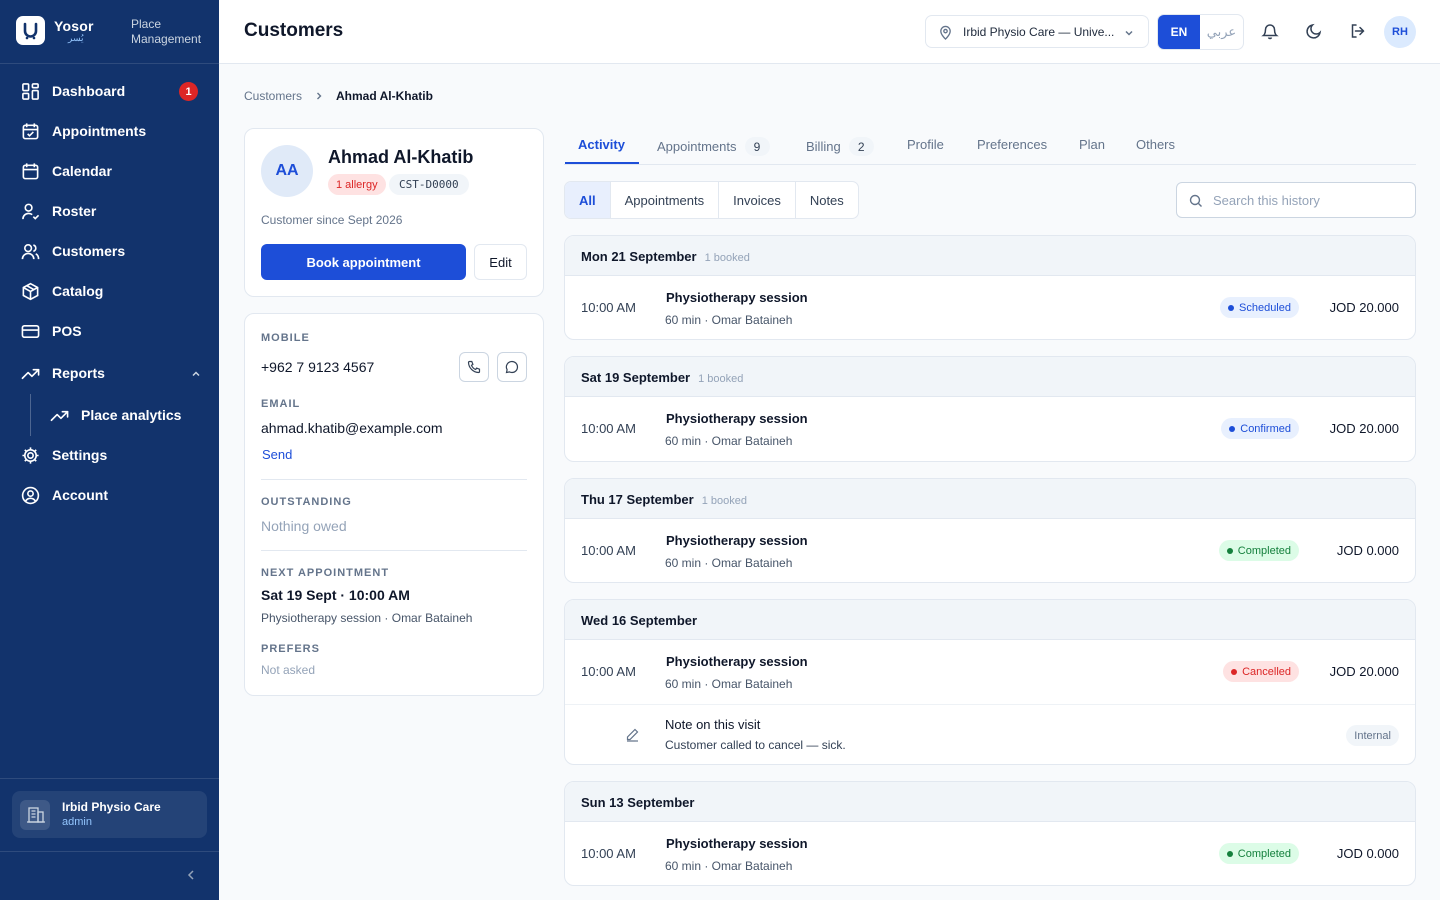  What do you see at coordinates (30, 171) in the screenshot?
I see `calendar-icon` at bounding box center [30, 171].